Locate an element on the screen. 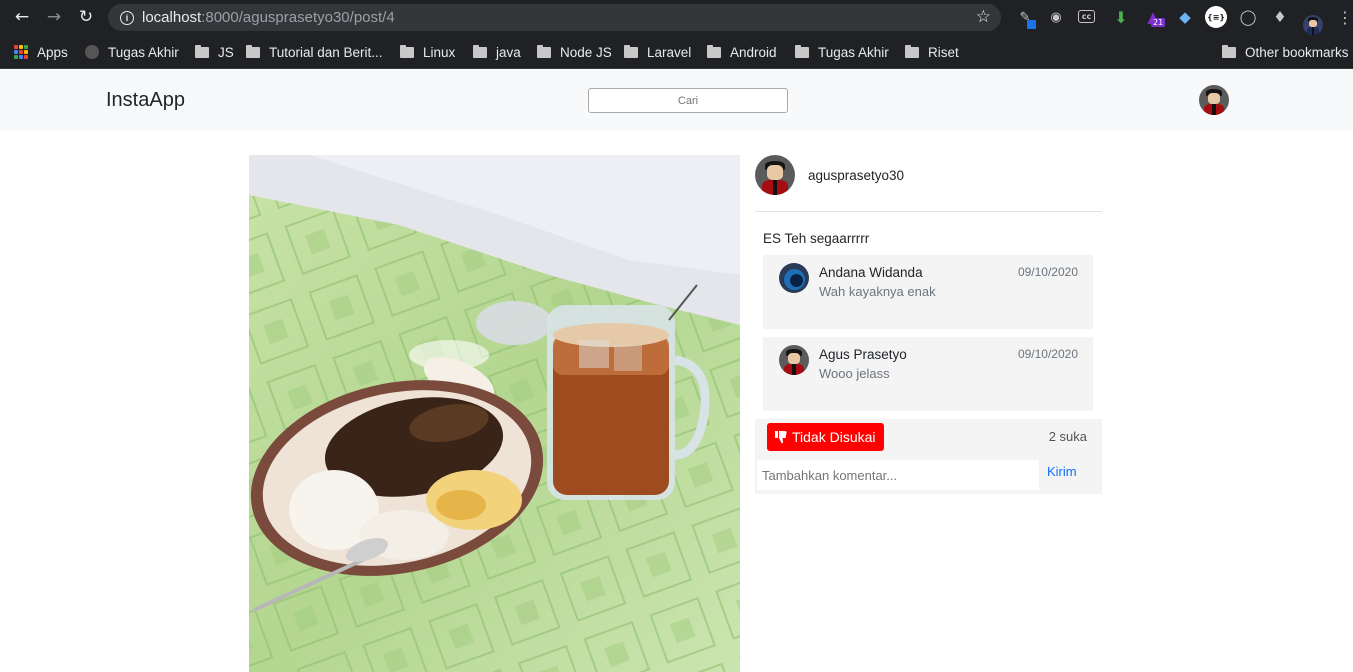 This screenshot has width=1353, height=672. address-bar: i localhost:8000/agusprasetyo30/post/4 ☆ is located at coordinates (554, 17).